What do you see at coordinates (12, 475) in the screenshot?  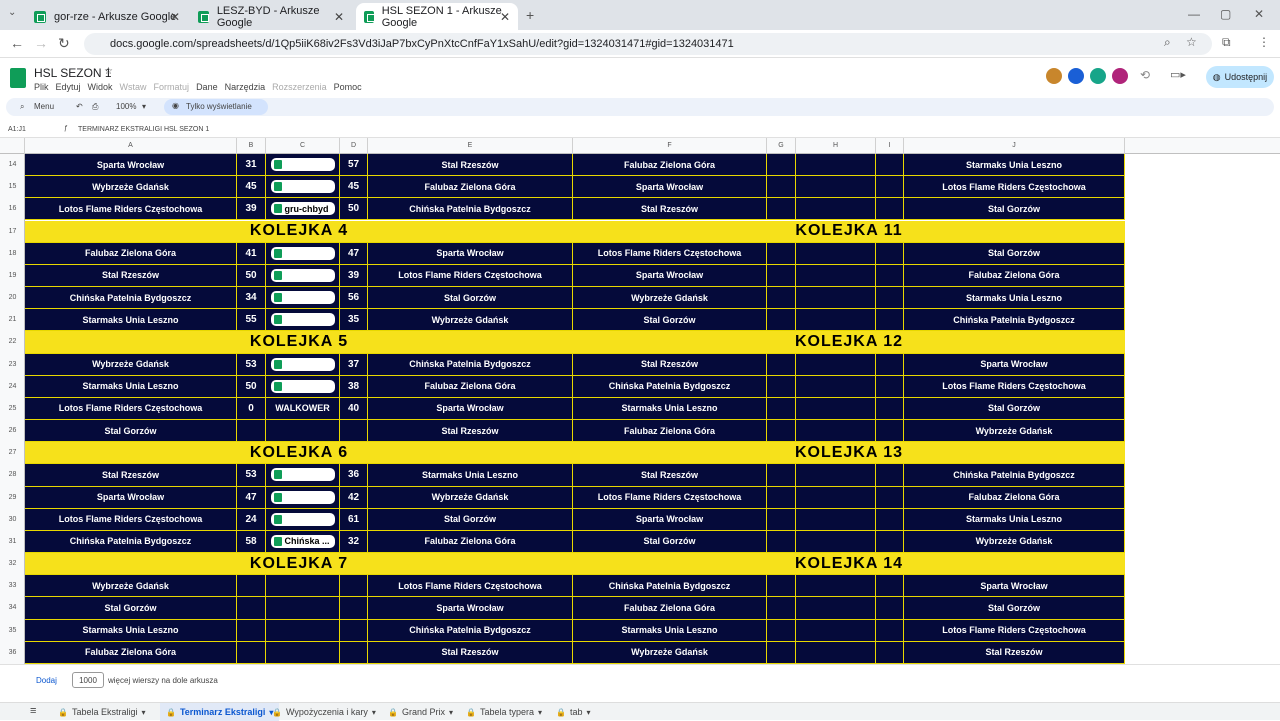 I see `row-number: 28` at bounding box center [12, 475].